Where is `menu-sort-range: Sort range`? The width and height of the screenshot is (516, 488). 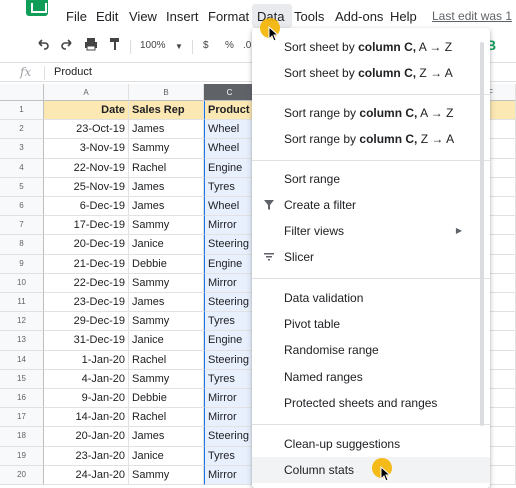 menu-sort-range: Sort range is located at coordinates (371, 179).